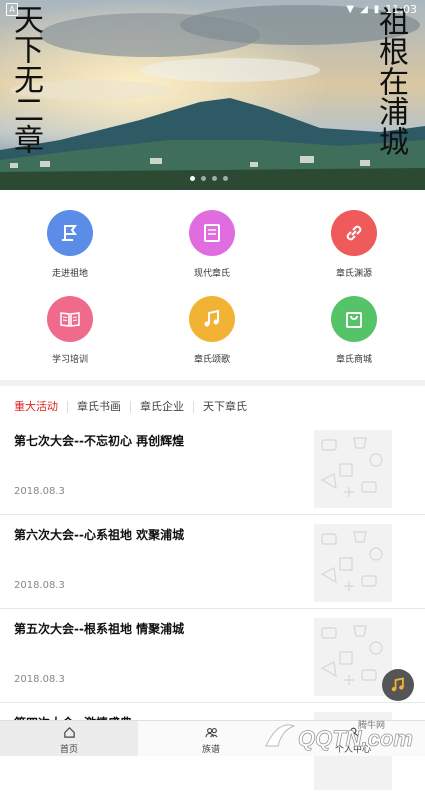  What do you see at coordinates (212, 9) in the screenshot?
I see `status-bar: A ▼ ◢ ▮ 11:03` at bounding box center [212, 9].